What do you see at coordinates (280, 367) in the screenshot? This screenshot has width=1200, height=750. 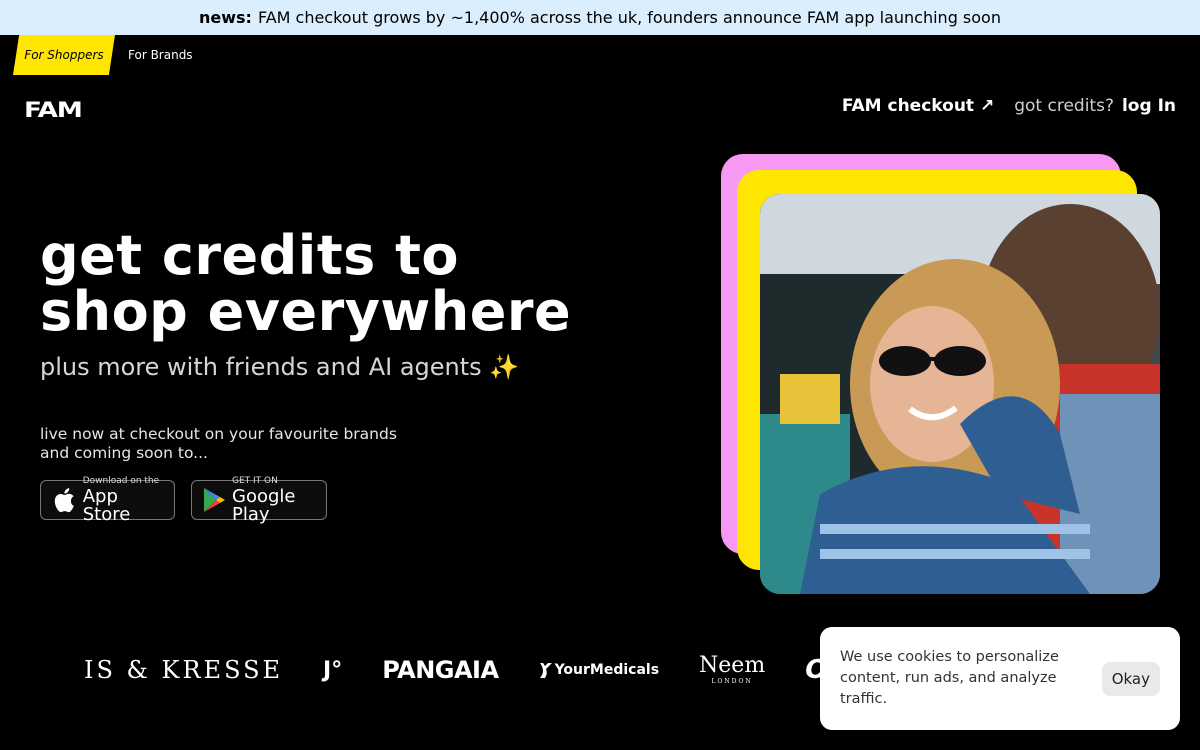 I see `hero-subhead: plus more with friends and AI agents ✨` at bounding box center [280, 367].